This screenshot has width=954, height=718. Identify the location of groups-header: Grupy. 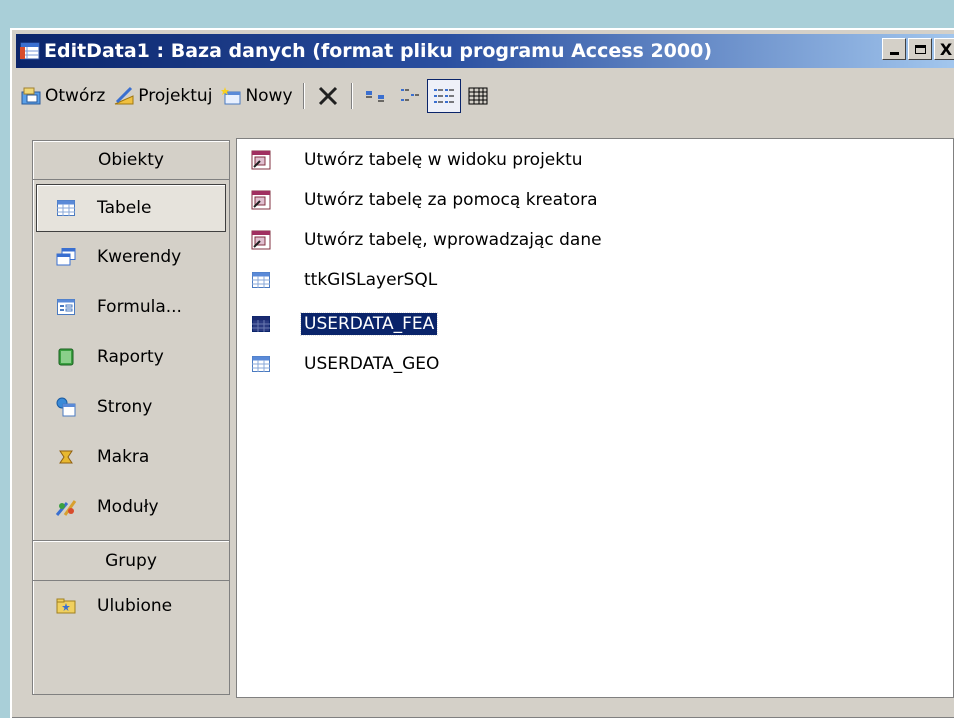
(131, 561).